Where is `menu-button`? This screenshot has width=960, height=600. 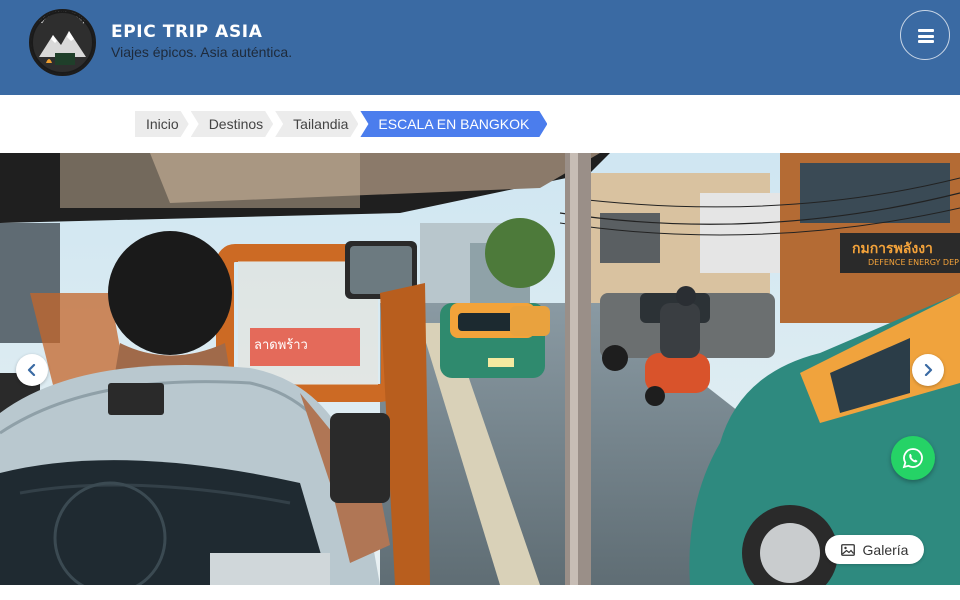 menu-button is located at coordinates (925, 35).